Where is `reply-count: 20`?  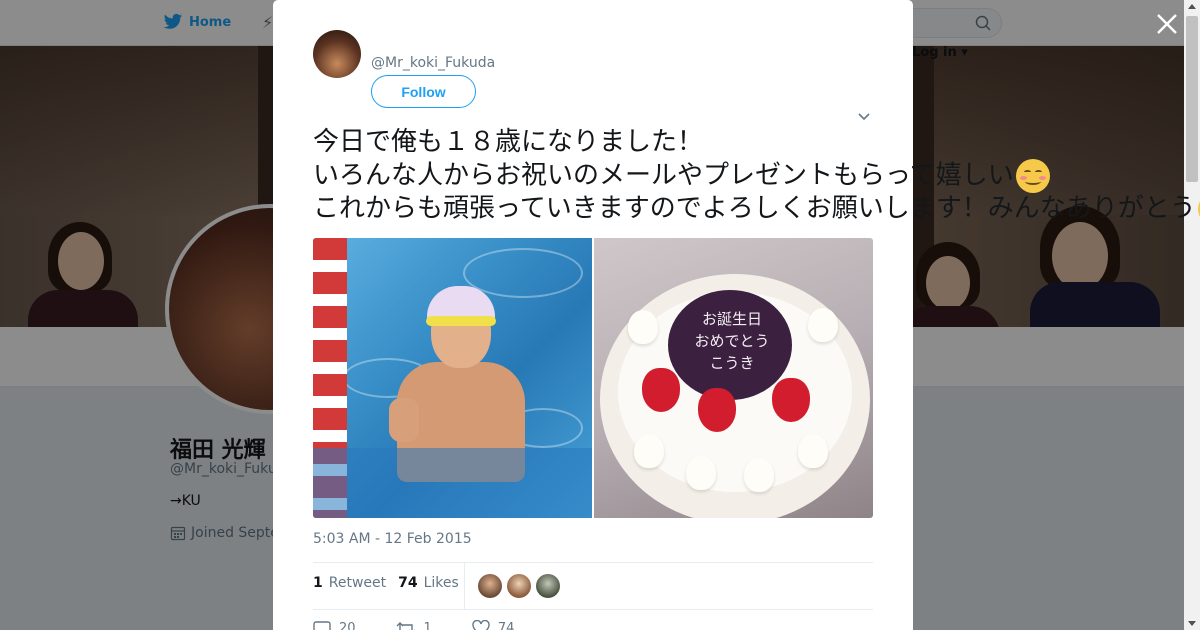
reply-count: 20 is located at coordinates (347, 625).